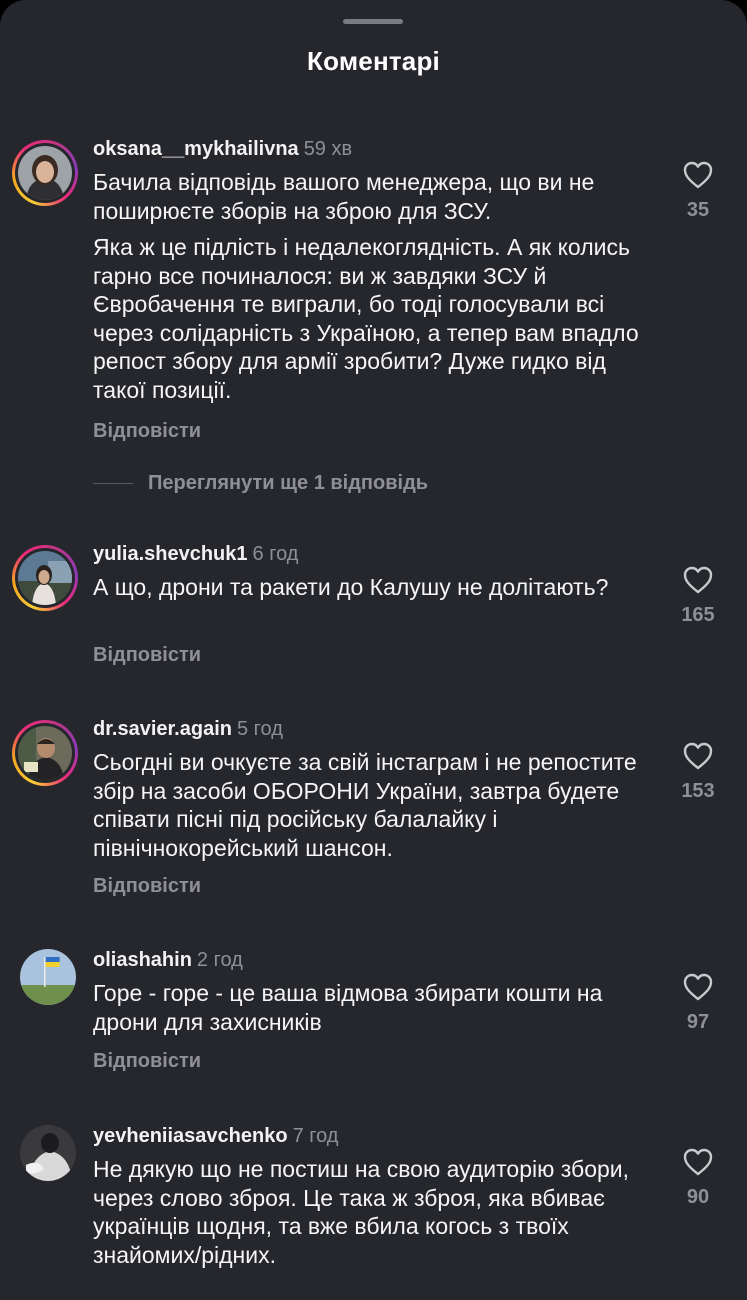 Image resolution: width=747 pixels, height=1300 pixels. What do you see at coordinates (328, 149) in the screenshot?
I see `comment-time: 59 хв` at bounding box center [328, 149].